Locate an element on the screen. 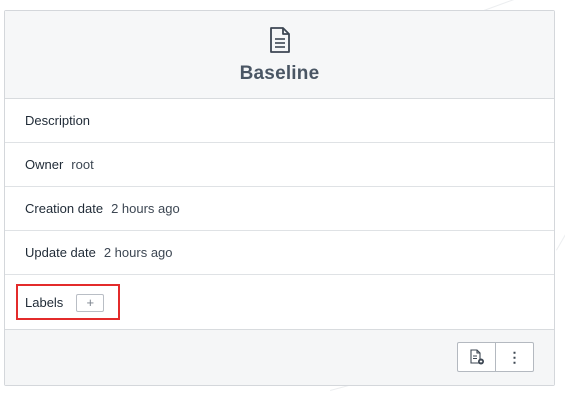 The height and width of the screenshot is (400, 565). card-footer: ⋮ is located at coordinates (279, 357).